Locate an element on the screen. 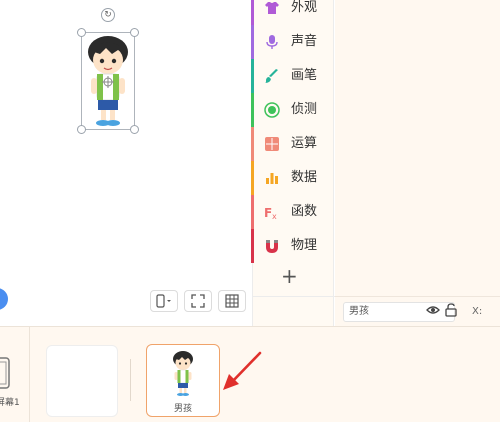 The width and height of the screenshot is (500, 422). category-pen: 画笔 is located at coordinates (293, 76).